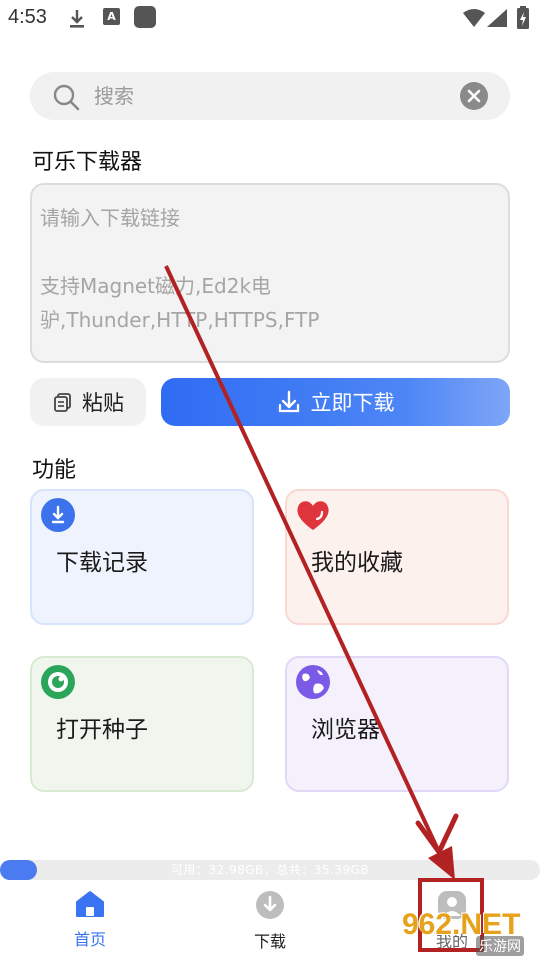  What do you see at coordinates (470, 932) in the screenshot?
I see `watermark-logo: 962.NET 乐游网` at bounding box center [470, 932].